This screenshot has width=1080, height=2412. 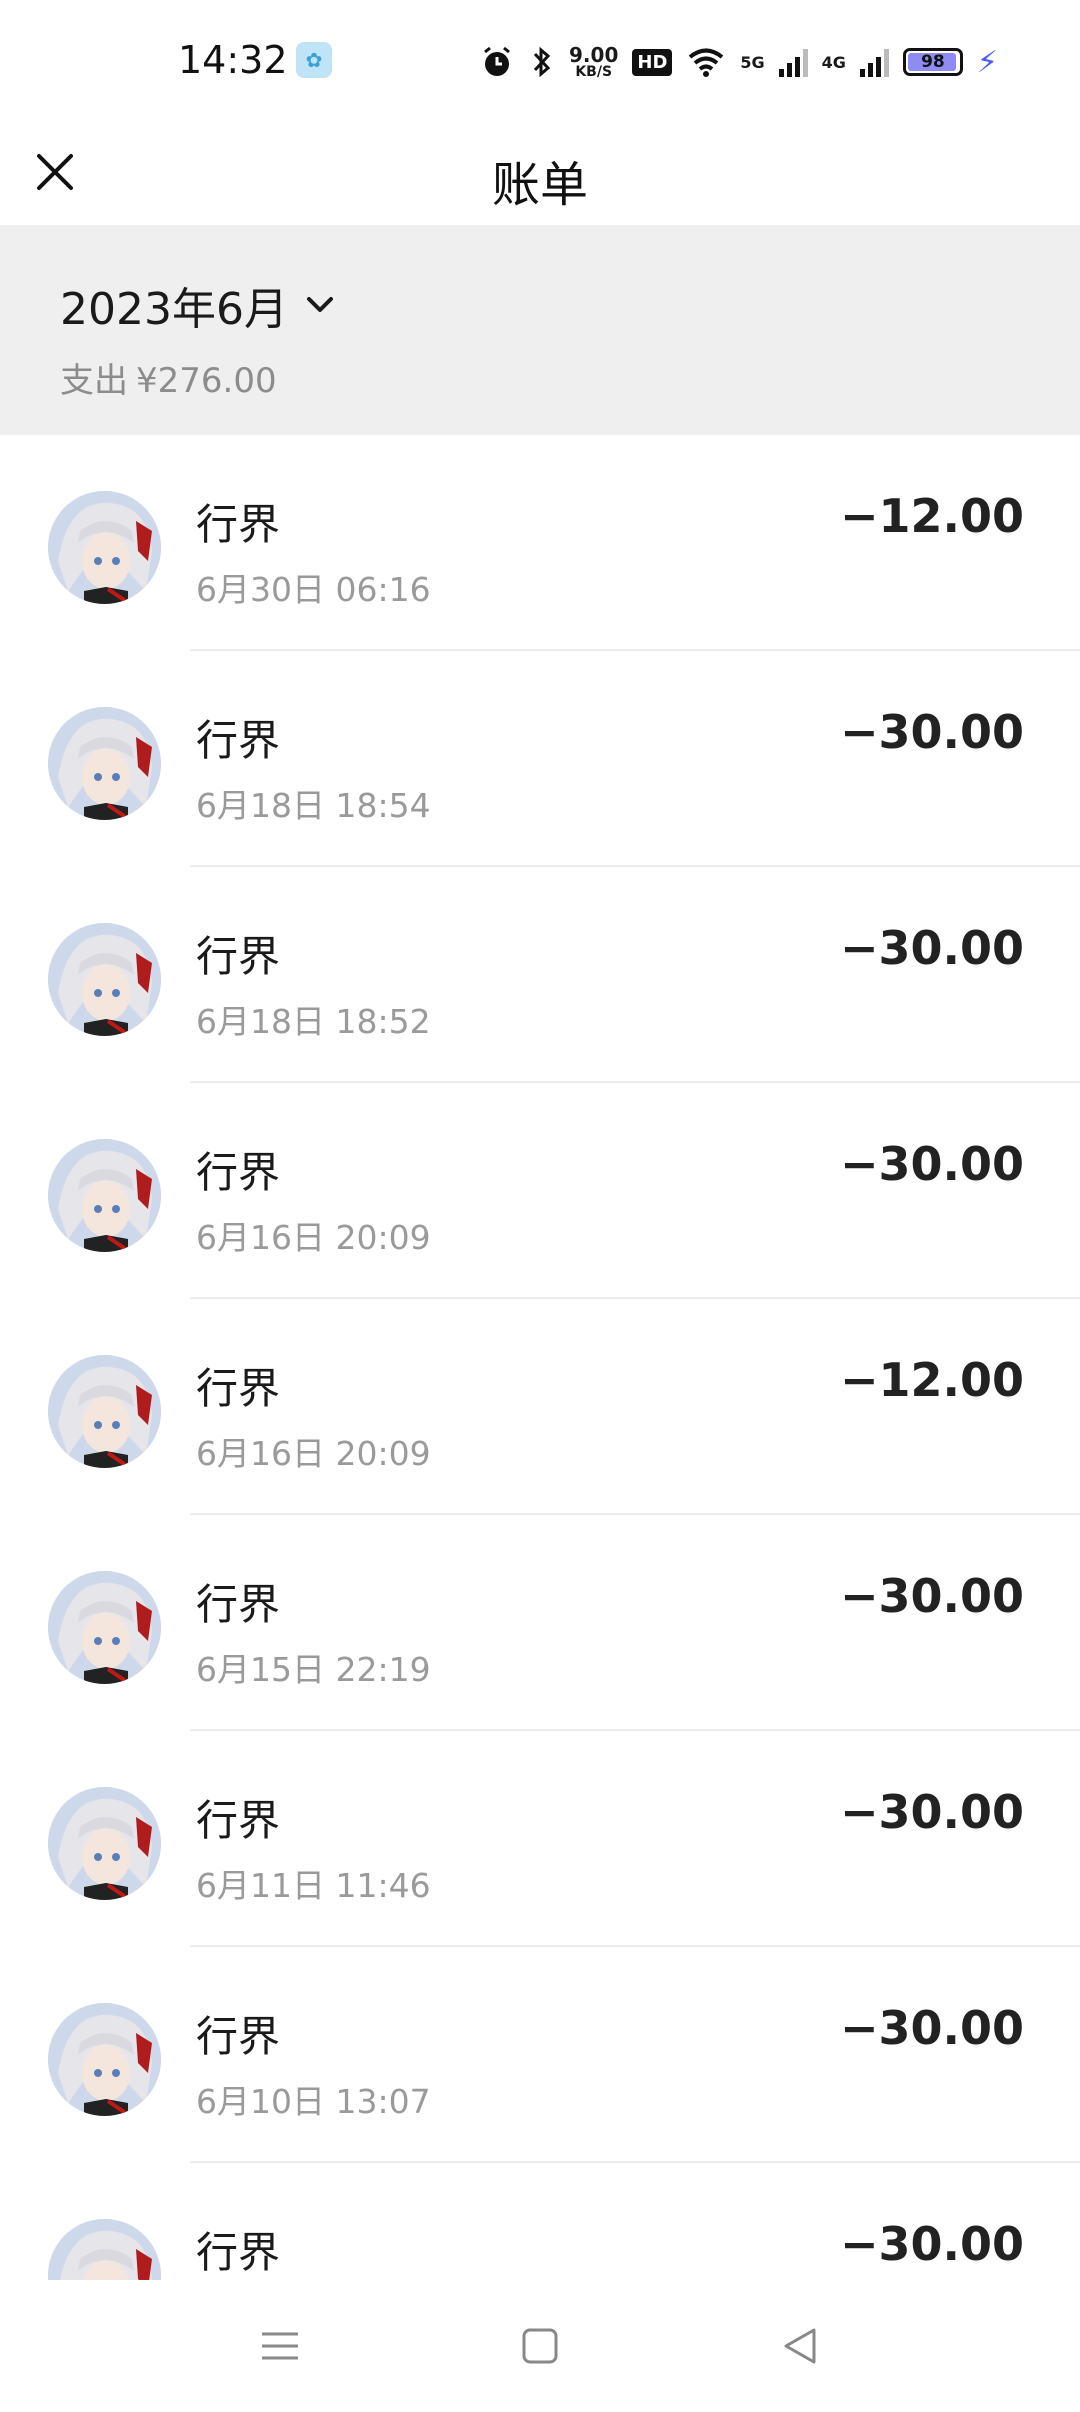 What do you see at coordinates (174, 309) in the screenshot?
I see `month-label: 2023年6月` at bounding box center [174, 309].